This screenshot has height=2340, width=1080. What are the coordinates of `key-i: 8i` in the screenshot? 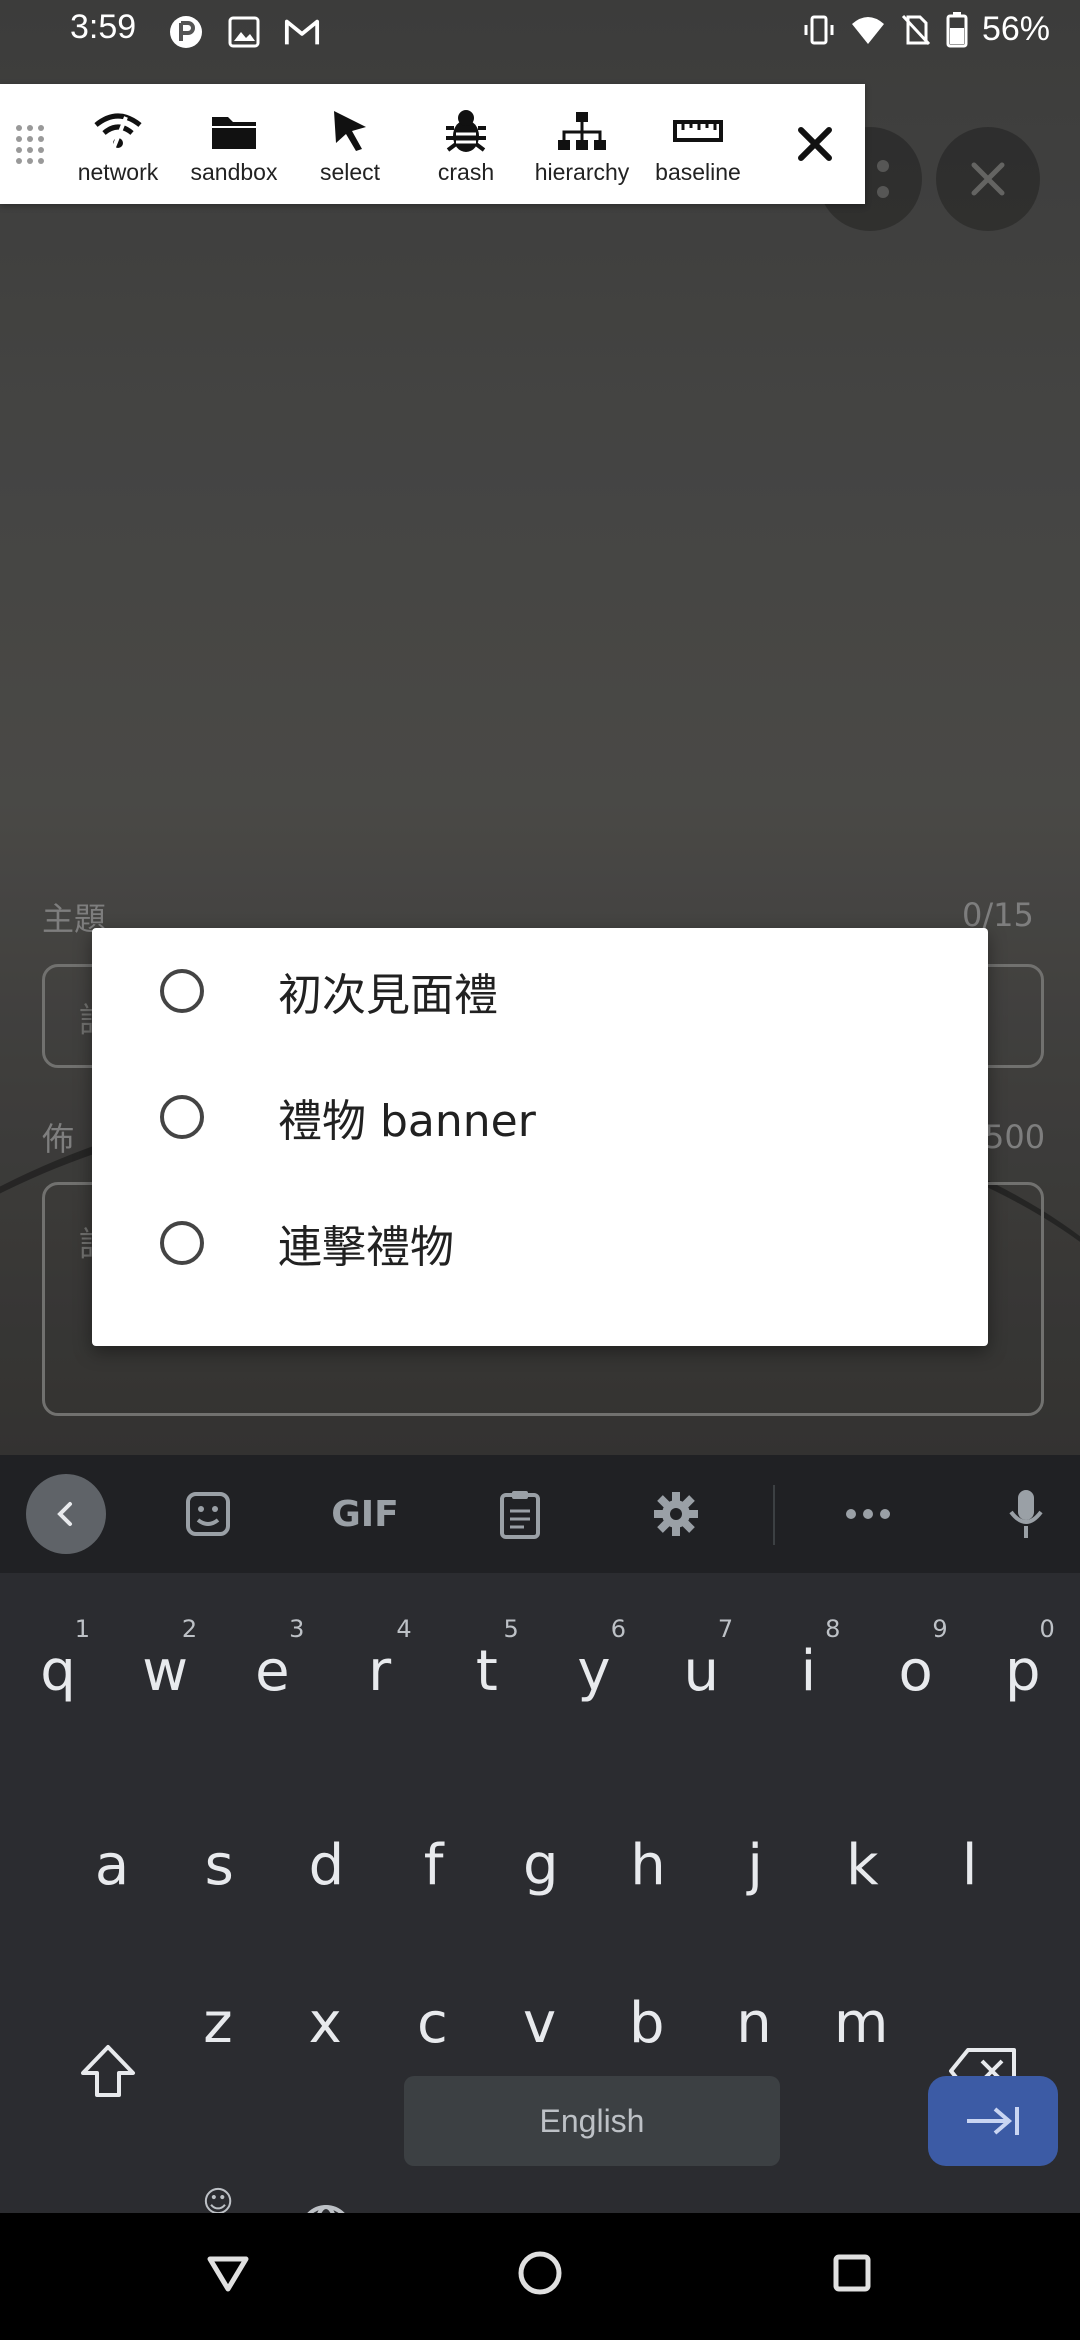 It's located at (808, 1671).